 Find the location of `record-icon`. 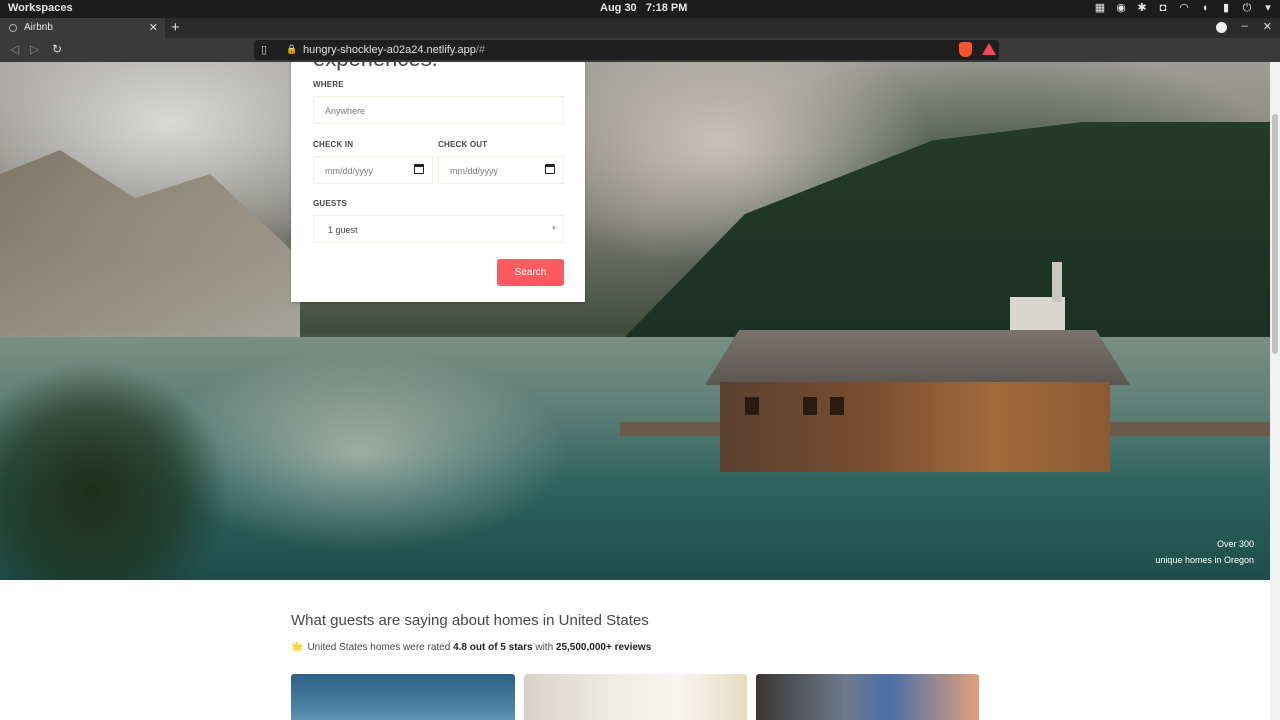

record-icon is located at coordinates (1221, 27).